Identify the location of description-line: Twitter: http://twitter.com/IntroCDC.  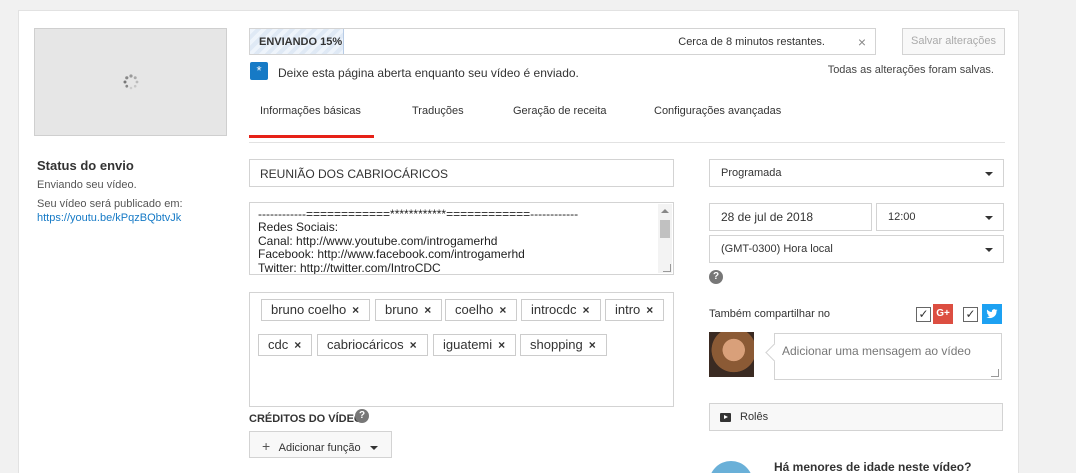
(349, 267).